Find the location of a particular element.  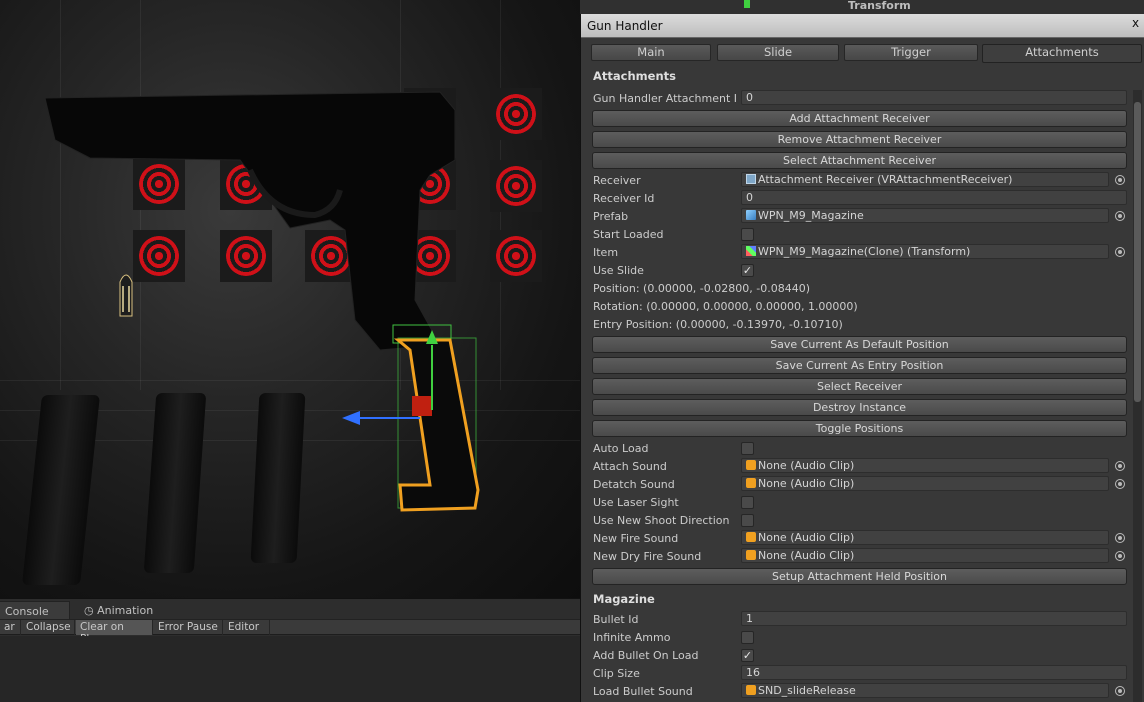

item-value: WPN_M9_Magazine(Clone) (Transform) is located at coordinates (864, 251).